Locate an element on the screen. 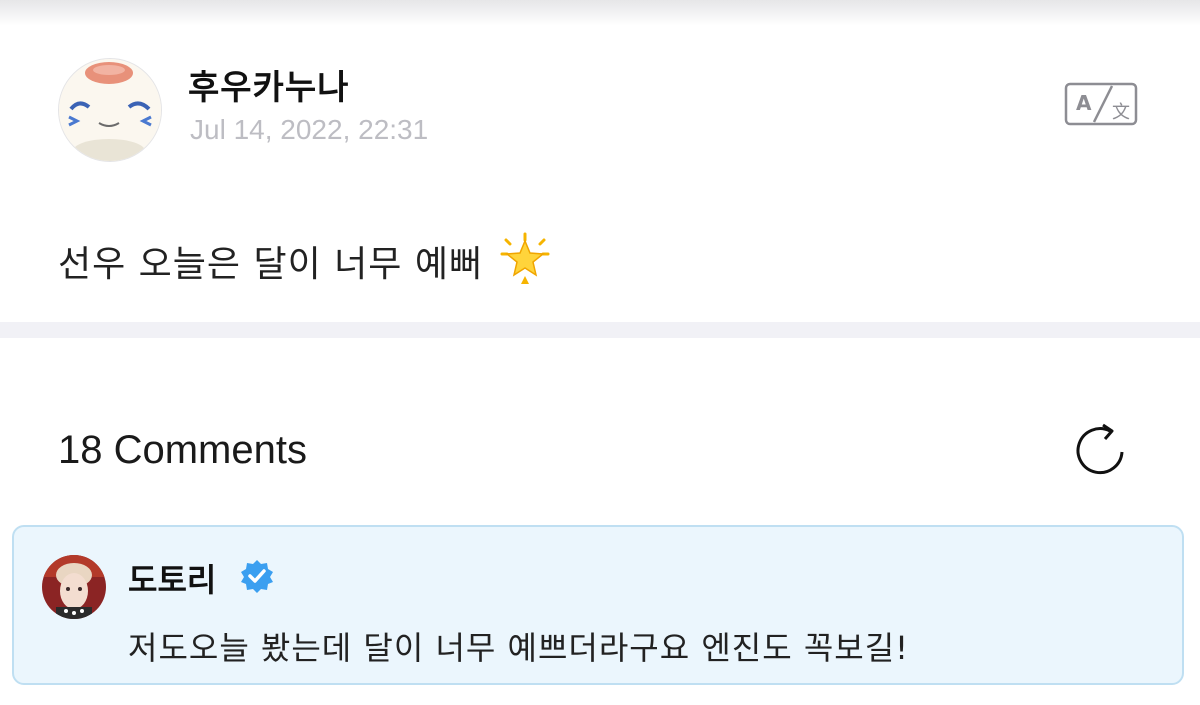  refresh-comments-button is located at coordinates (1101, 451).